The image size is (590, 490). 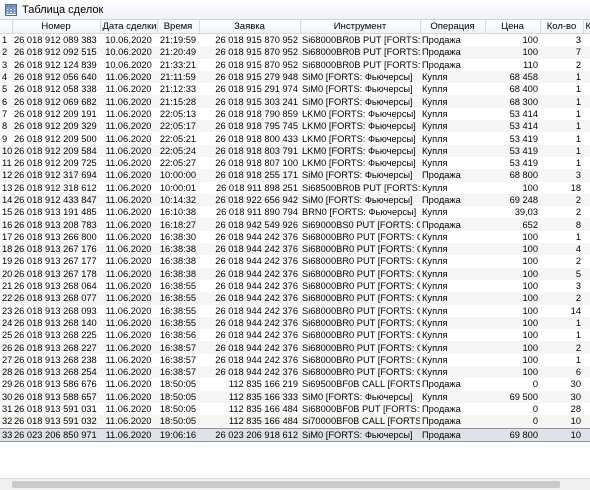 What do you see at coordinates (286, 484) in the screenshot?
I see `scrollbar-thumb` at bounding box center [286, 484].